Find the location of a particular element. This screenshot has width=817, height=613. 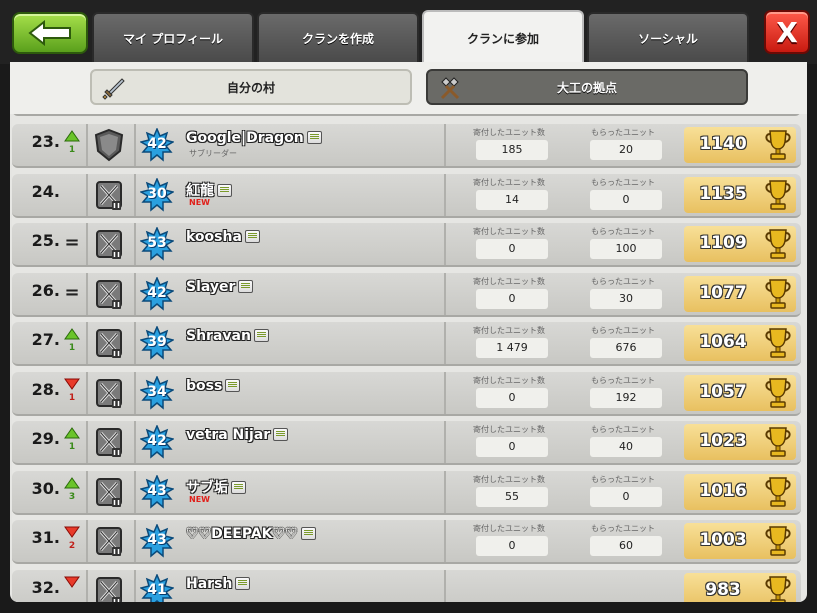

tab-my-profile: マイ プロフィール is located at coordinates (173, 37).